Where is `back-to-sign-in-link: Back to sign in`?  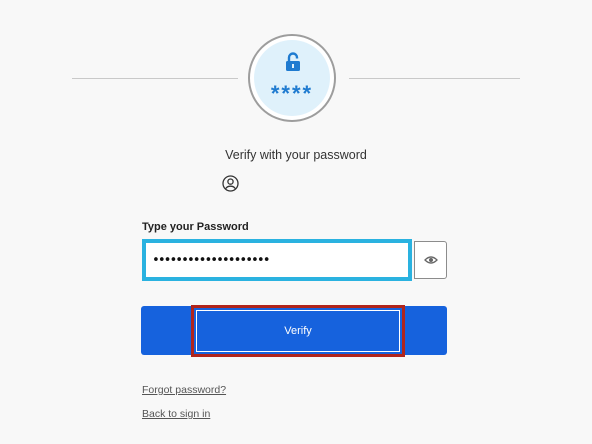
back-to-sign-in-link: Back to sign in is located at coordinates (176, 414).